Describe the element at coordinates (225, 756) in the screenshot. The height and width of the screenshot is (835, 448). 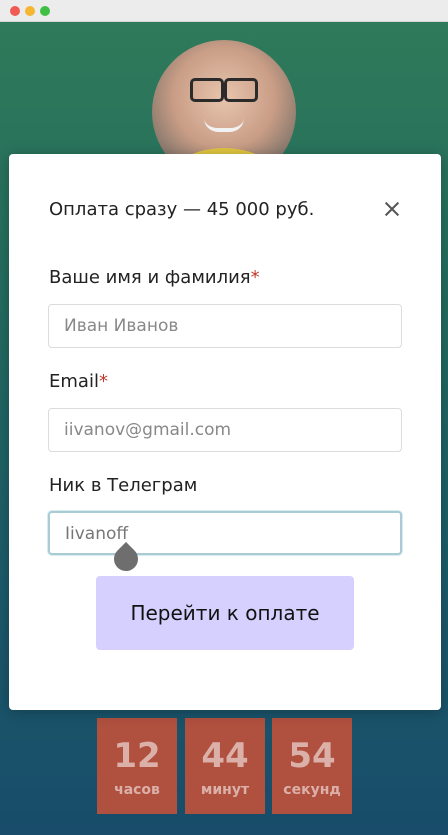
I see `timer-minutes-value: 44` at that location.